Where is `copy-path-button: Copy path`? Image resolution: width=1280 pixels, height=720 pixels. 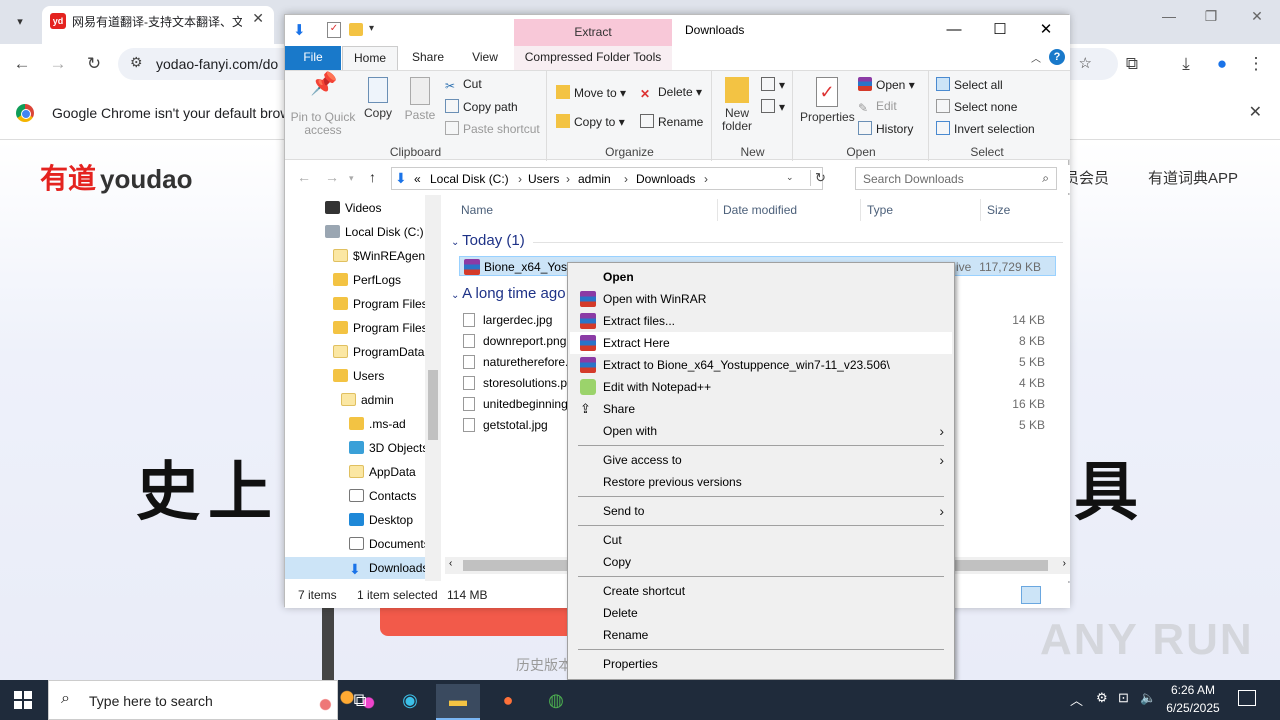 copy-path-button: Copy path is located at coordinates (481, 106).